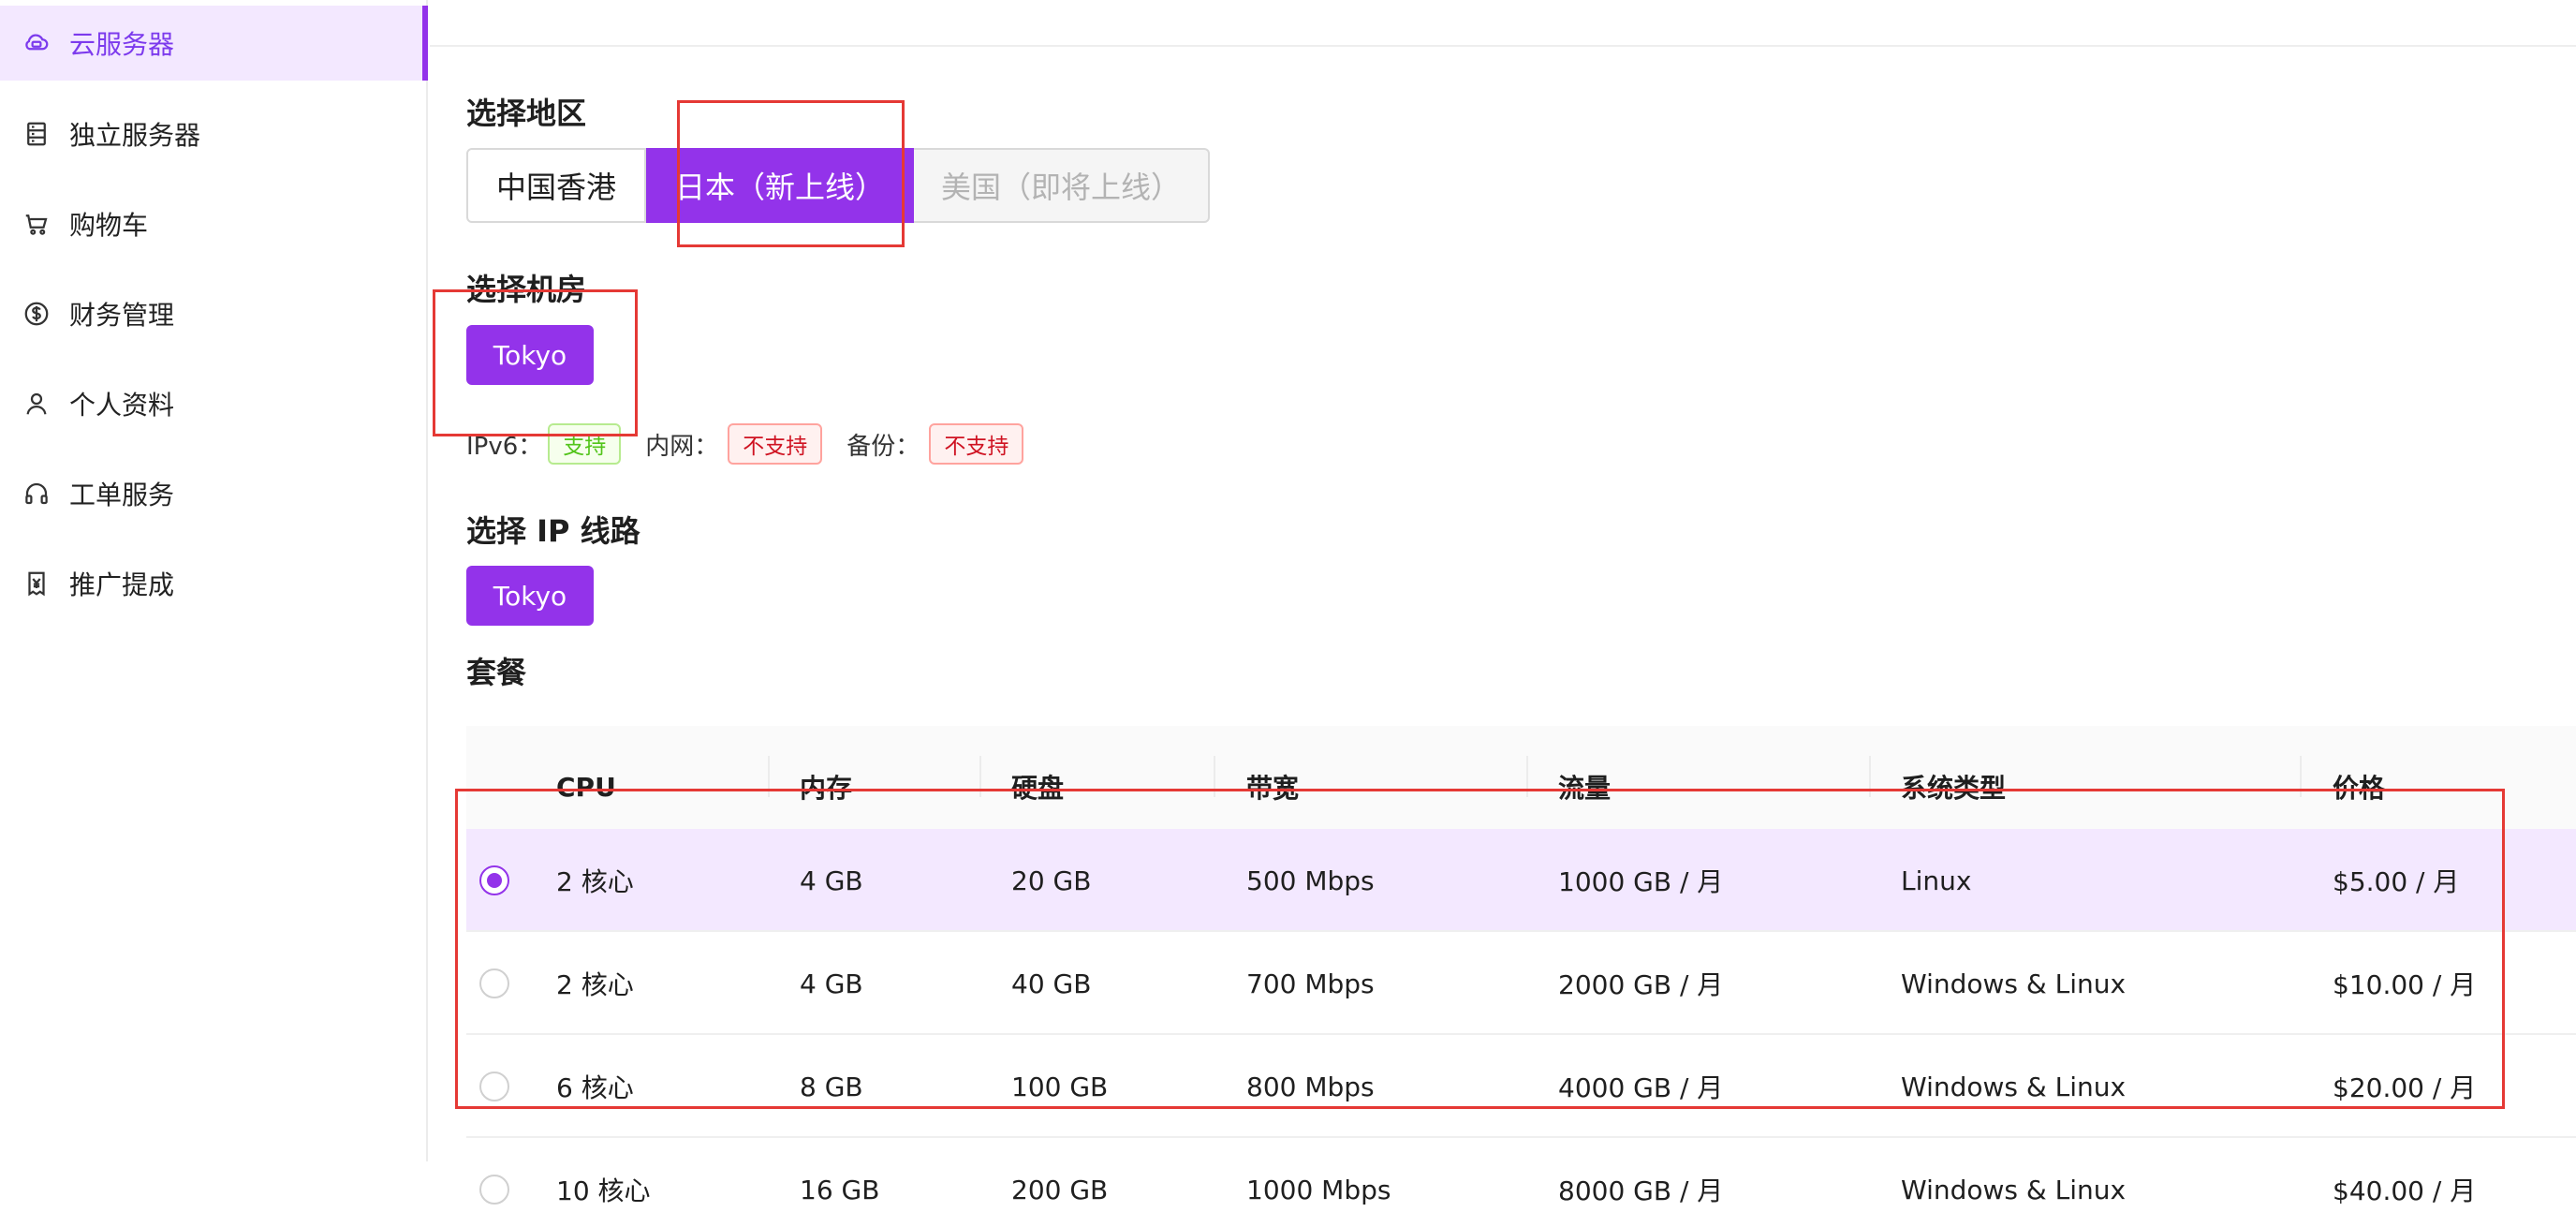 The image size is (2576, 1227). I want to click on headset-icon, so click(36, 494).